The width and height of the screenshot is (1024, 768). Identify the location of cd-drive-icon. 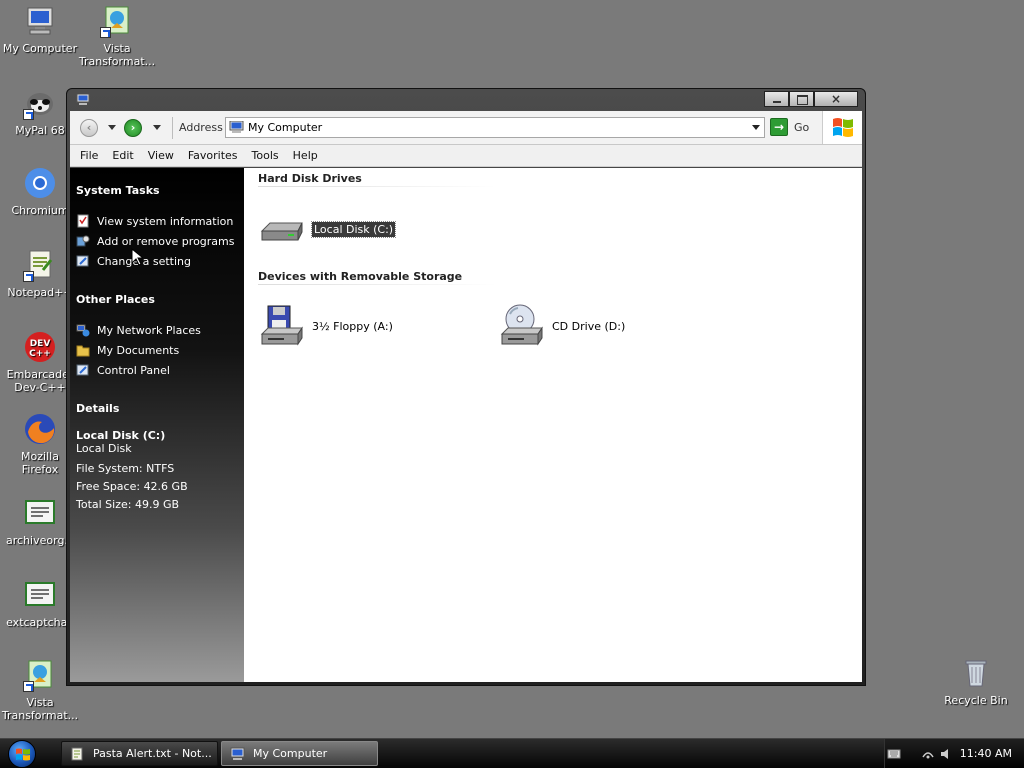
(521, 325).